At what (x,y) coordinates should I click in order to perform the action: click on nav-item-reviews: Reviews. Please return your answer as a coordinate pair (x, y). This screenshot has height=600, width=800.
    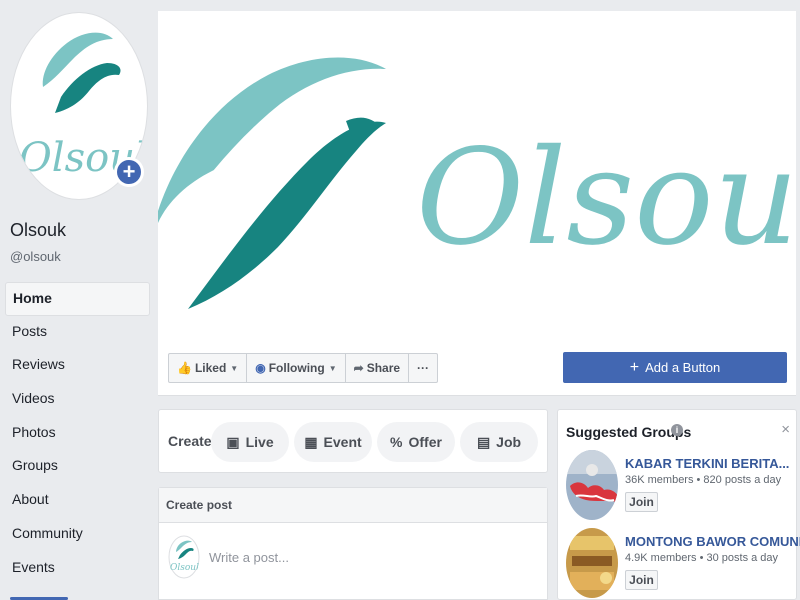
    Looking at the image, I should click on (77, 366).